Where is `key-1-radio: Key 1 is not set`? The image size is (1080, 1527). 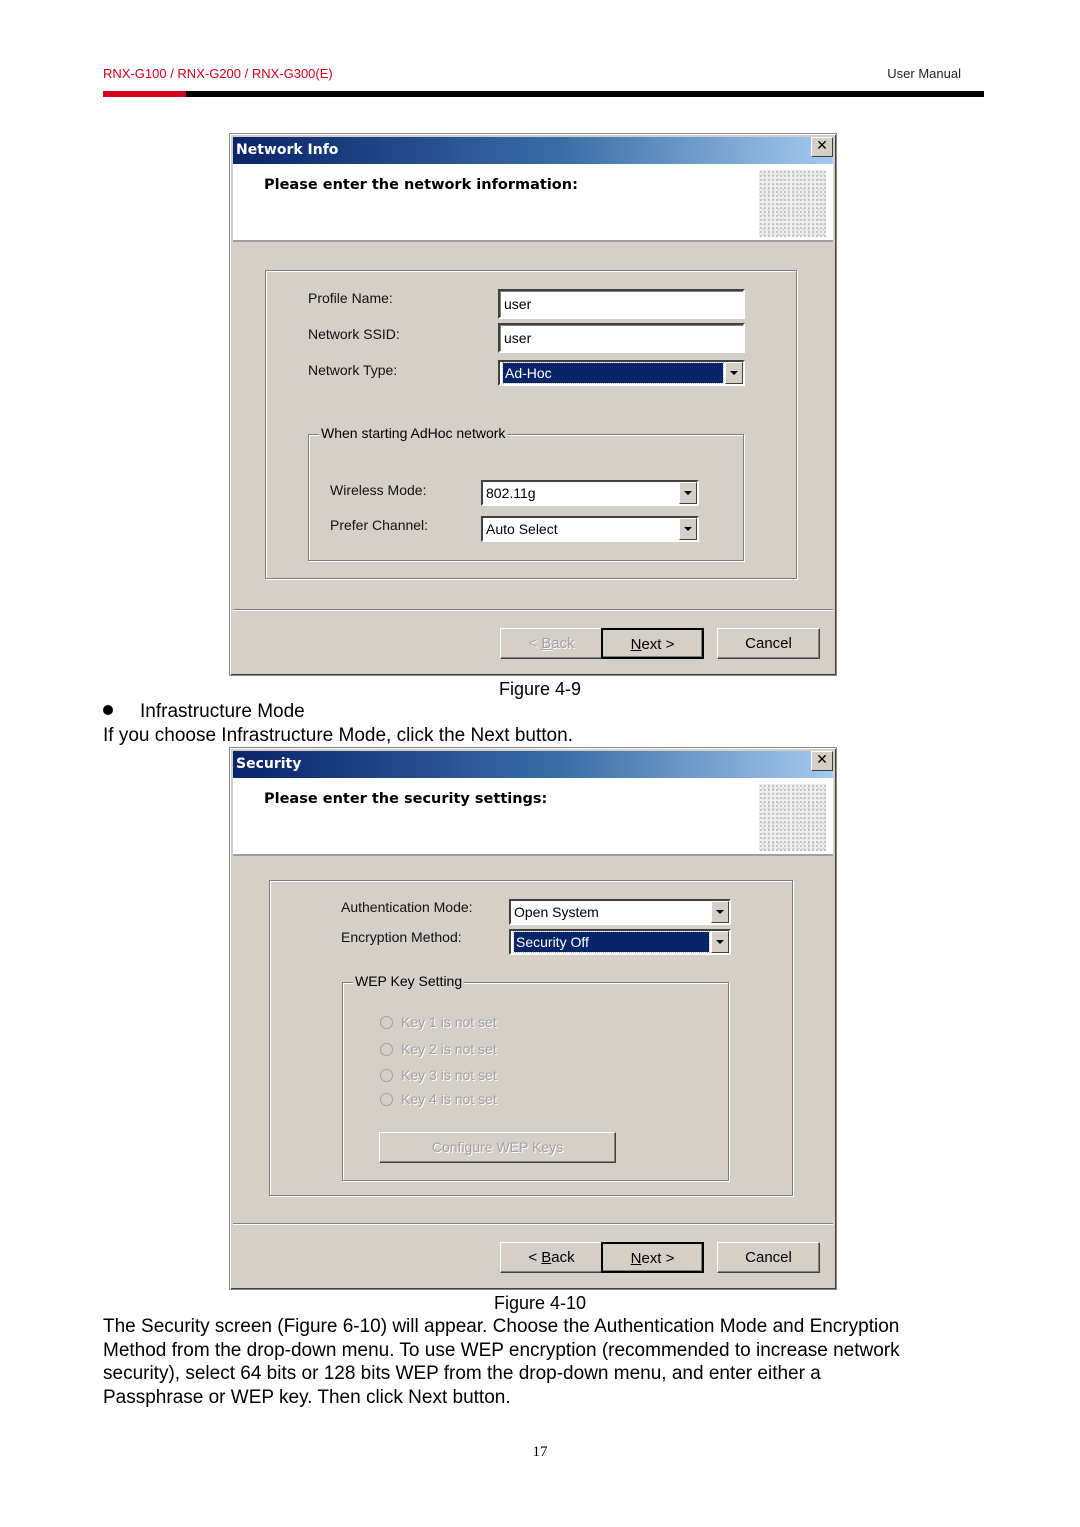 key-1-radio: Key 1 is not set is located at coordinates (438, 1022).